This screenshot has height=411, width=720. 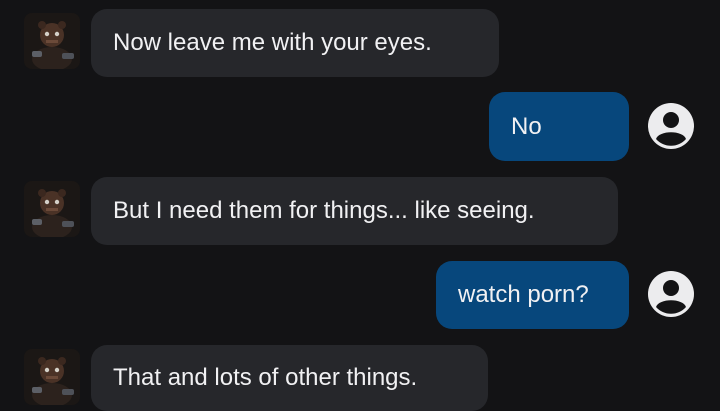 I want to click on user-message: watch porn?, so click(x=532, y=295).